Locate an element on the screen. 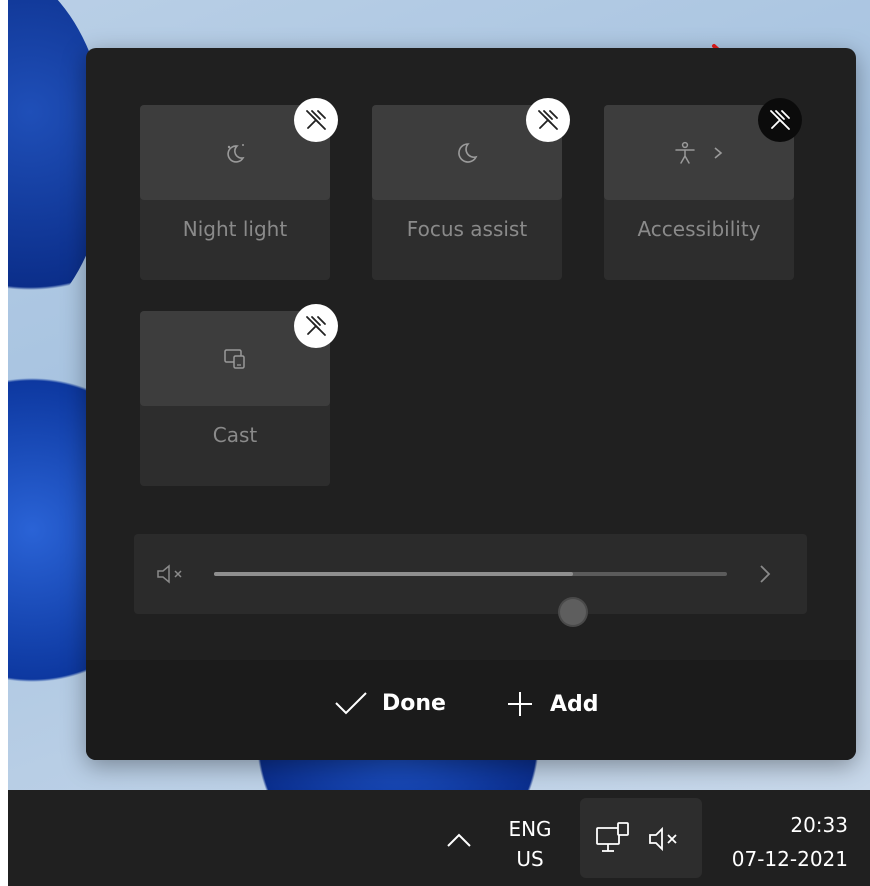 The height and width of the screenshot is (886, 870). volume-slider-thumb is located at coordinates (573, 612).